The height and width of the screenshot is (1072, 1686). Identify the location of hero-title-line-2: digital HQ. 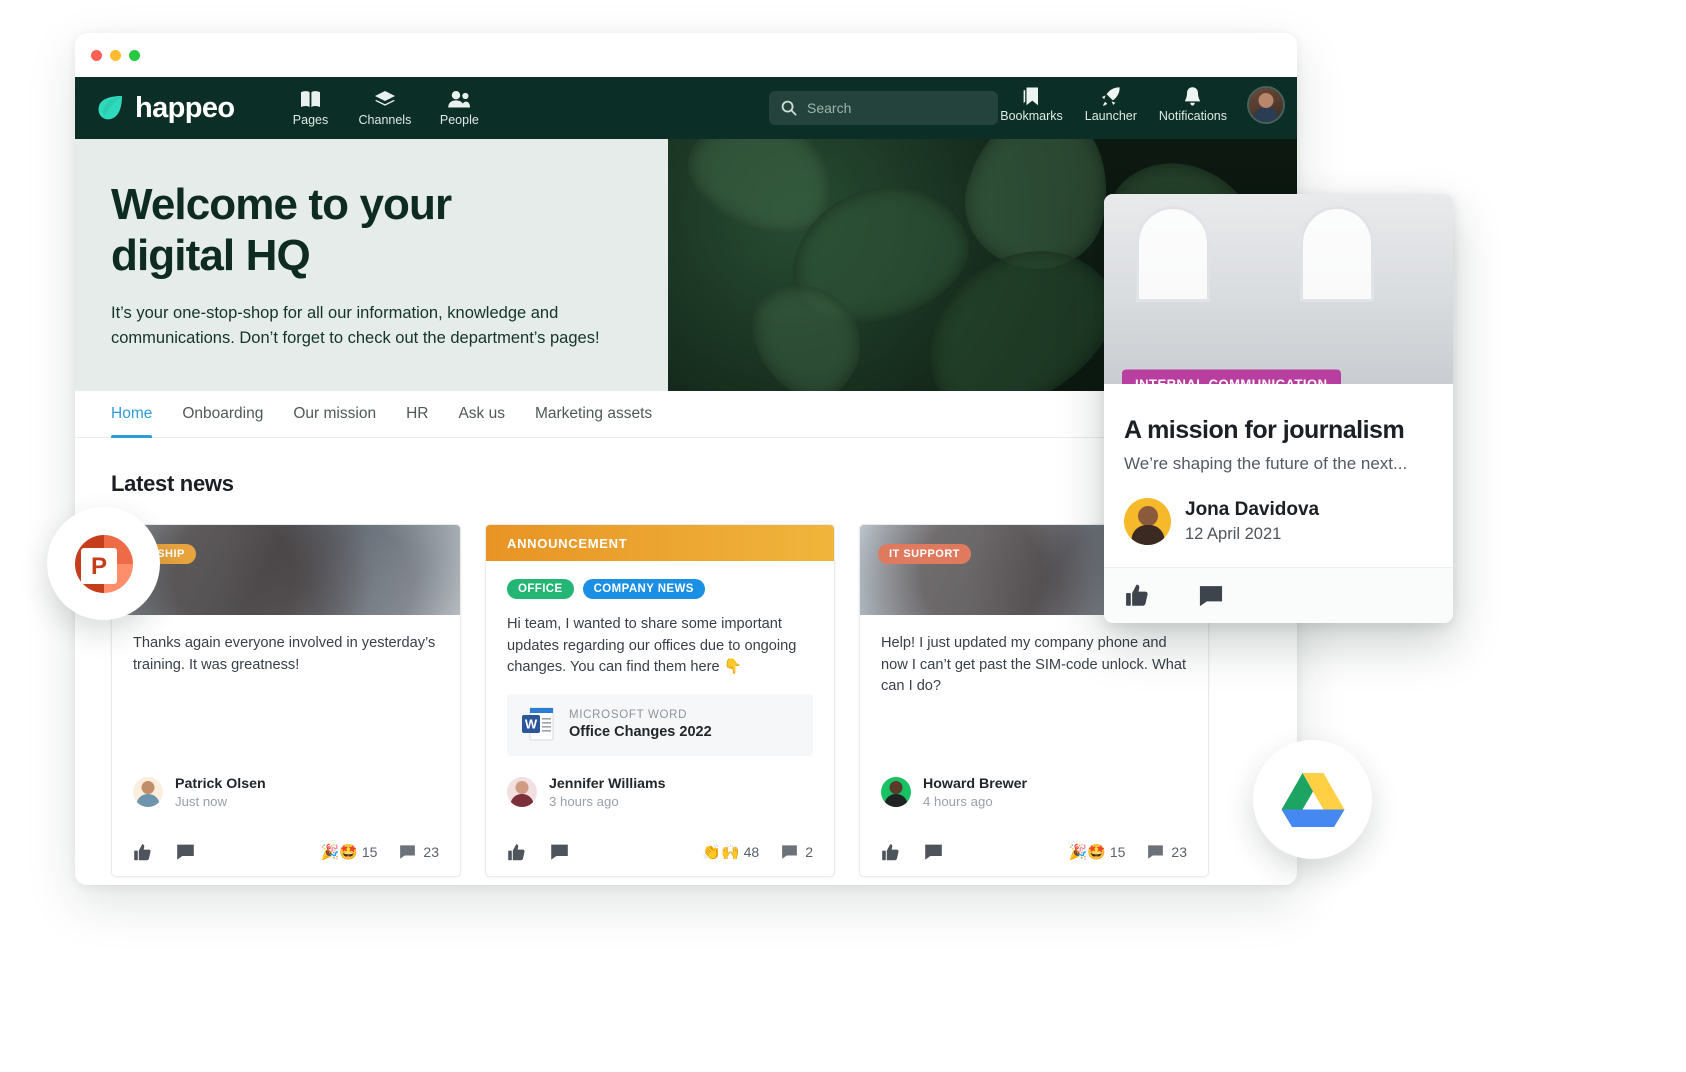
(211, 256).